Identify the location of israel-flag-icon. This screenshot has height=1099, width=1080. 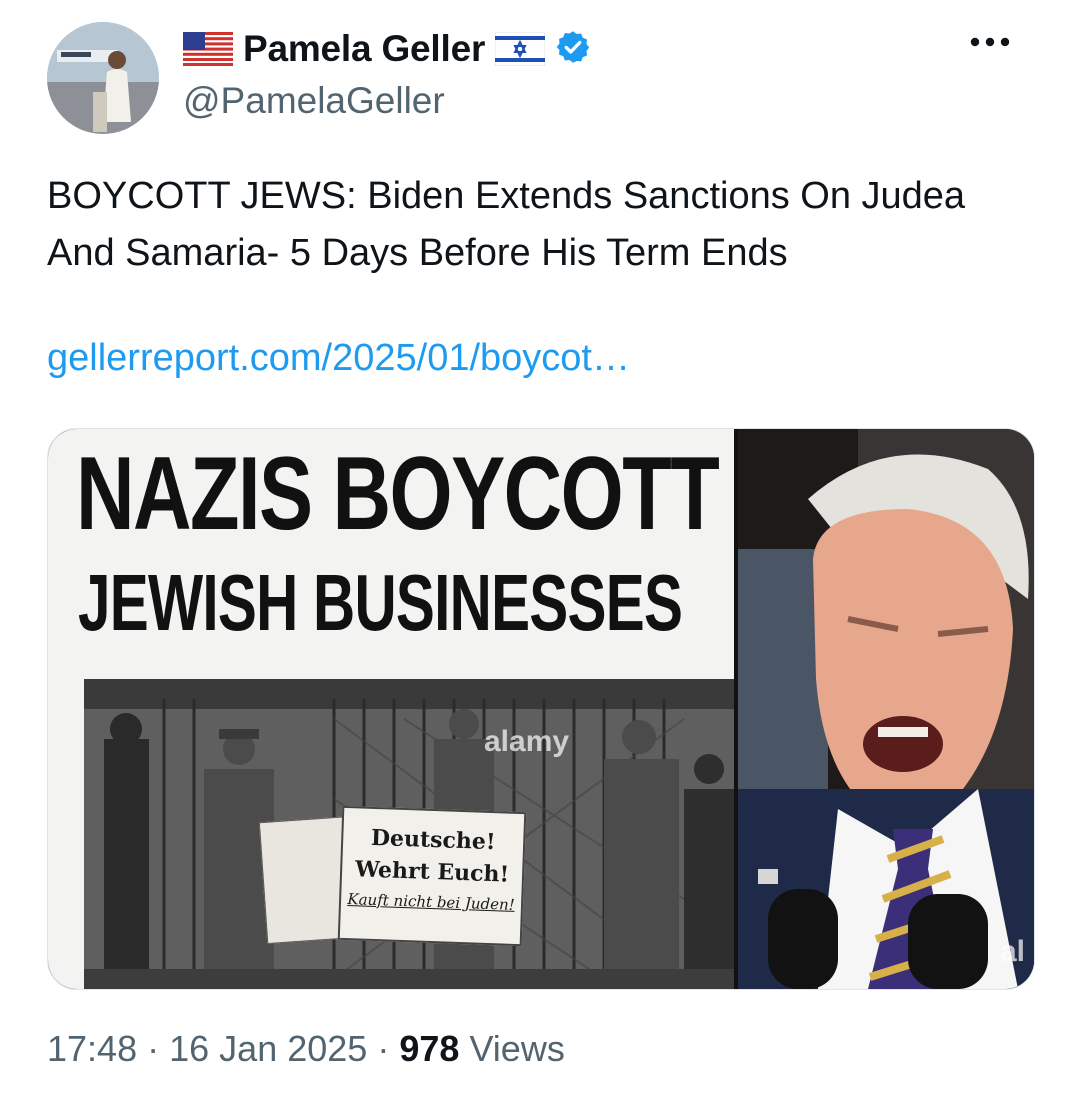
(520, 49).